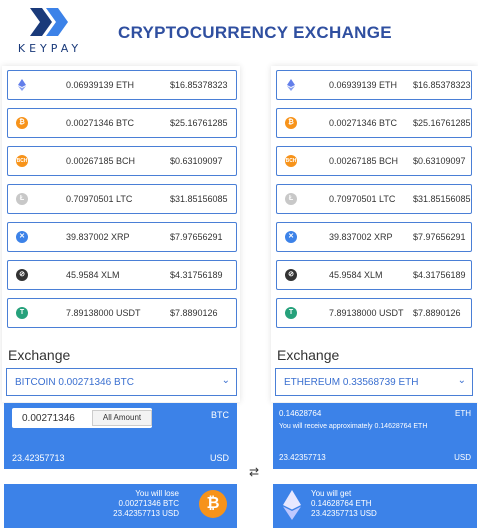 The width and height of the screenshot is (478, 532). I want to click on target-coin-select: ETHEREUM 0.33568739 ETH ⌄, so click(374, 382).